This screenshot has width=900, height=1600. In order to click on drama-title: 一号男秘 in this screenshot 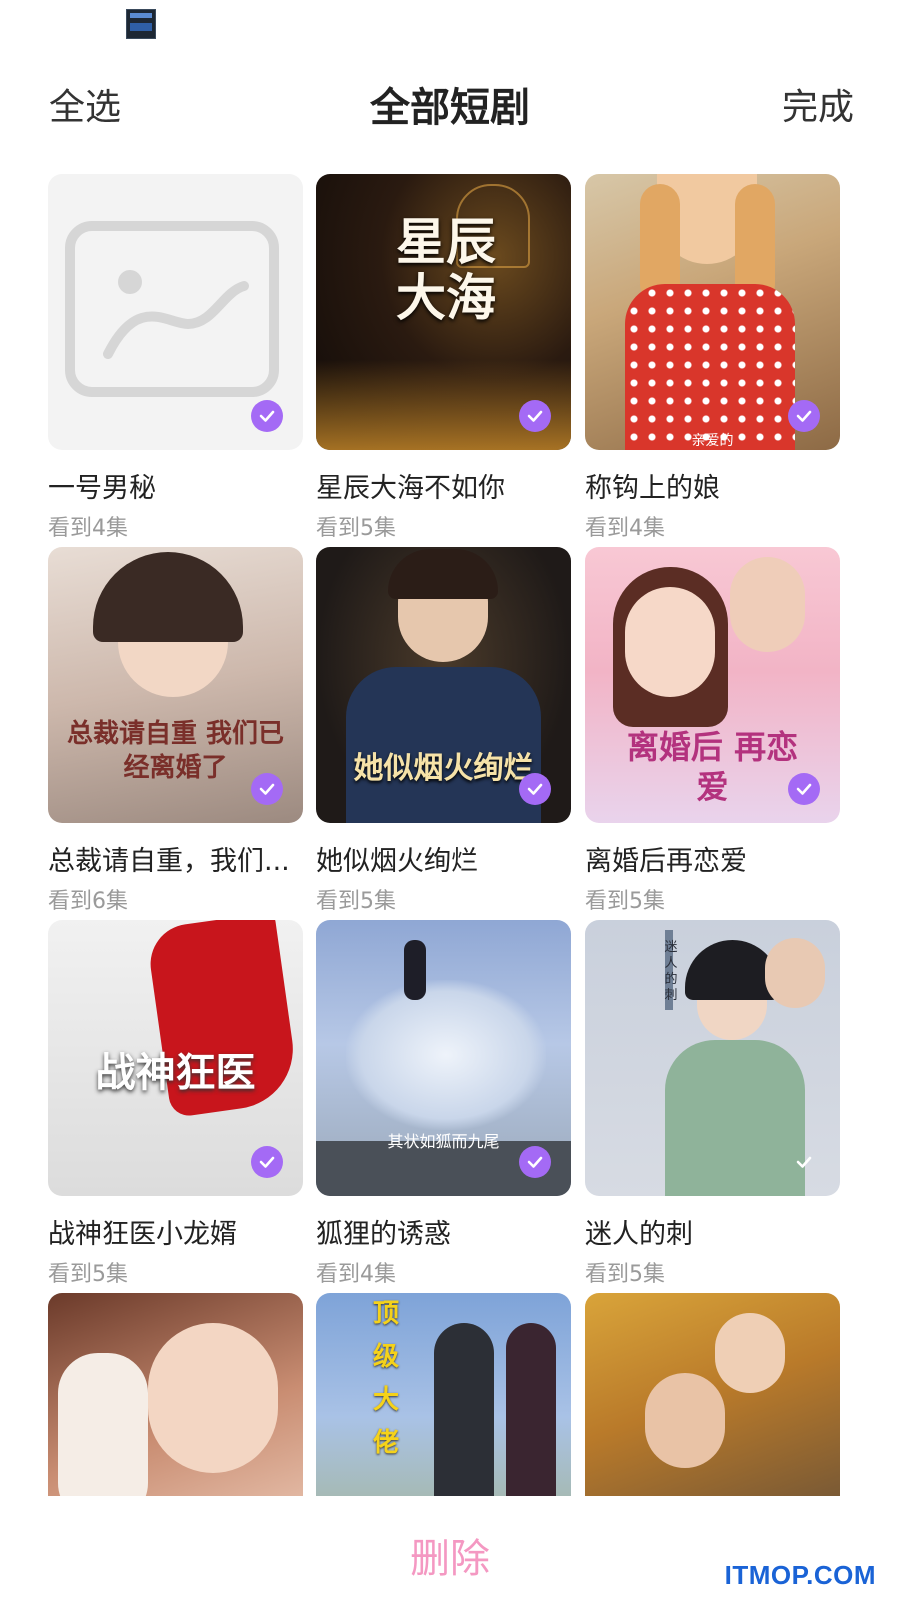, I will do `click(102, 488)`.